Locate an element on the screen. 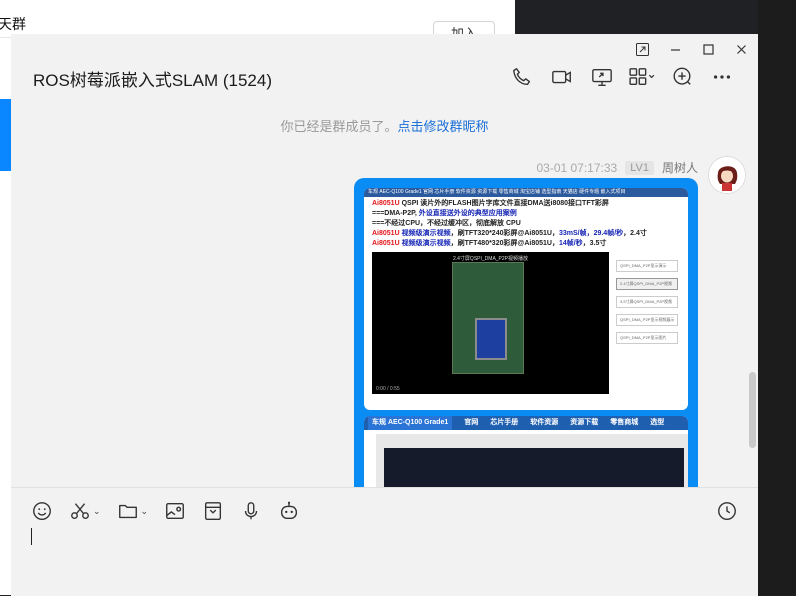 The height and width of the screenshot is (596, 796). tft-screen is located at coordinates (491, 339).